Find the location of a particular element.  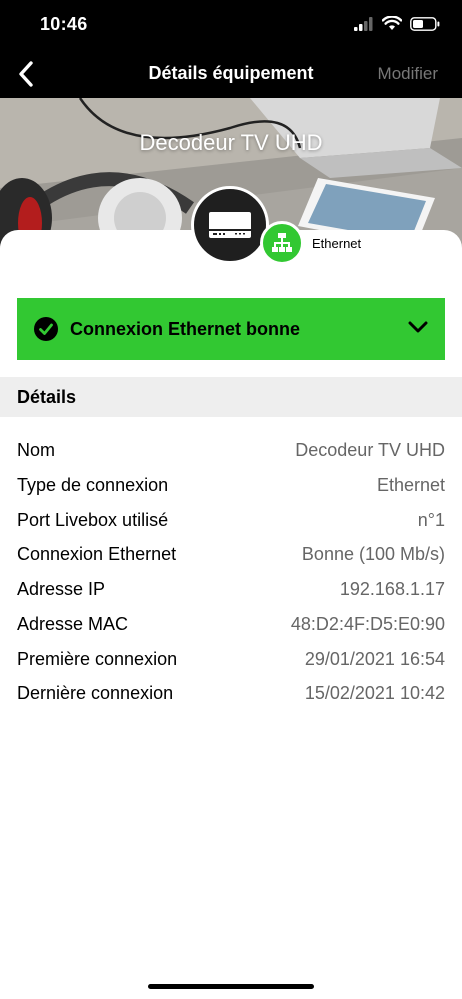

ethernet-icon is located at coordinates (282, 242).